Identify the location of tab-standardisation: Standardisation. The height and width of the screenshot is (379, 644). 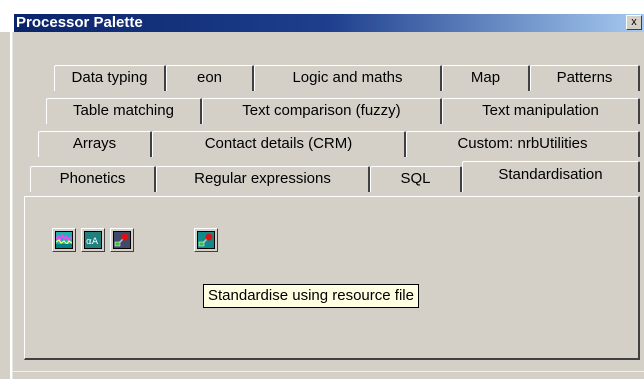
(551, 176).